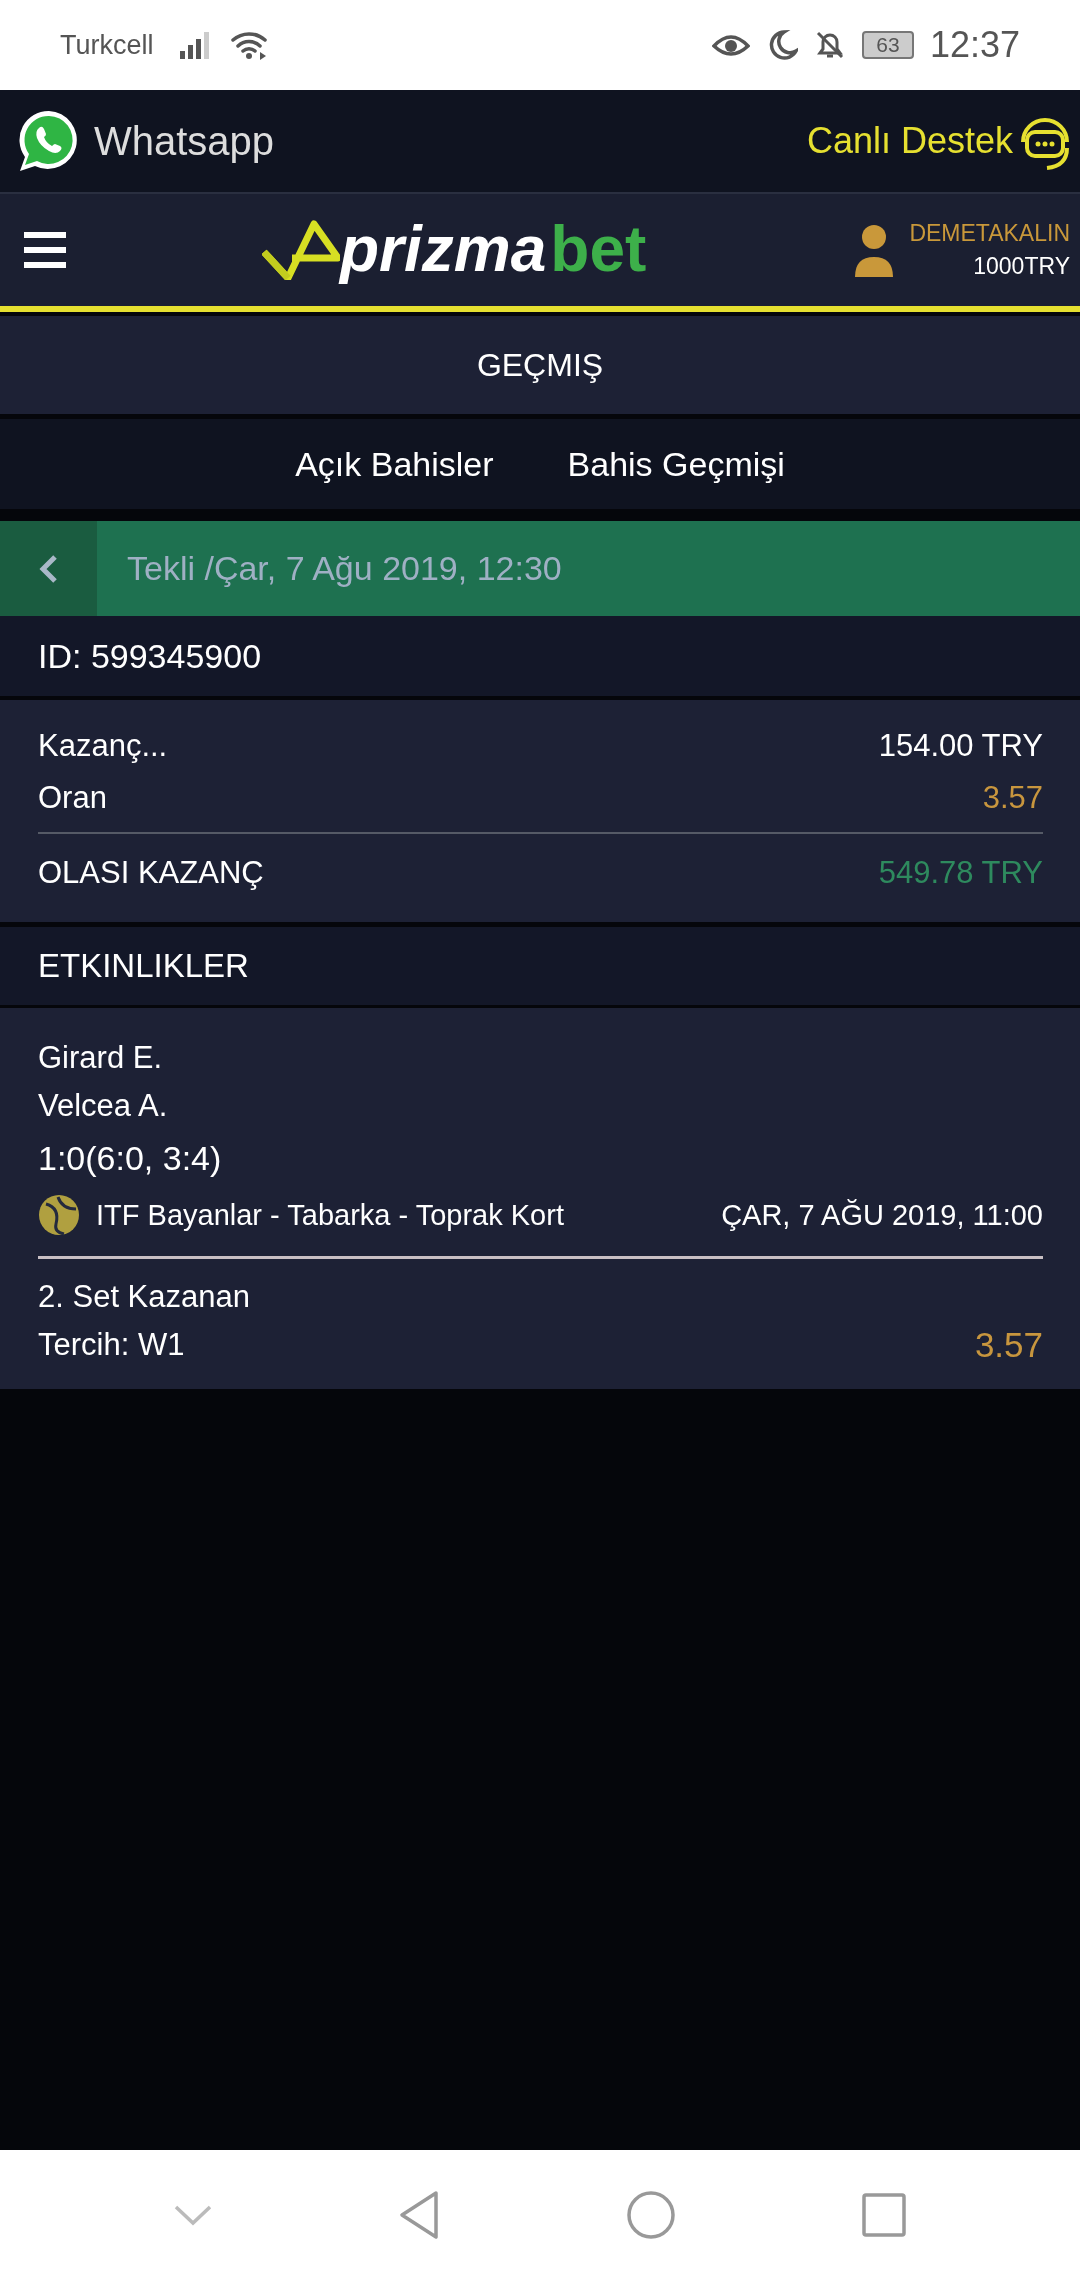 Image resolution: width=1080 pixels, height=2280 pixels. What do you see at coordinates (143, 966) in the screenshot?
I see `section-title: ETKINLIKLER` at bounding box center [143, 966].